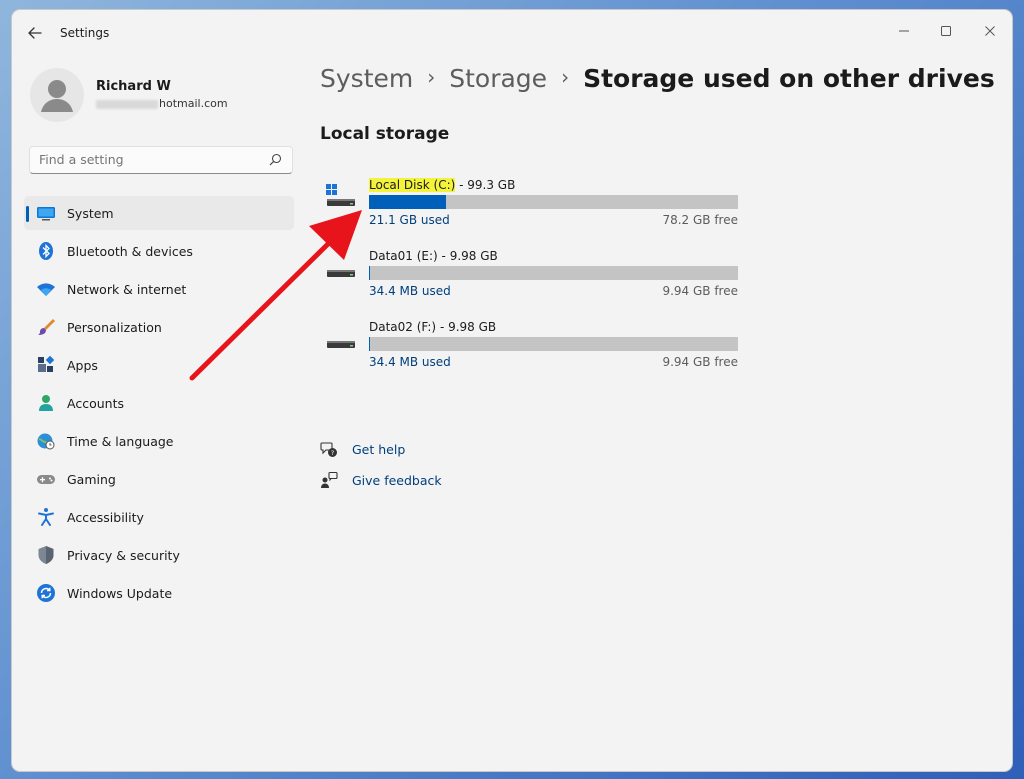  What do you see at coordinates (120, 593) in the screenshot?
I see `sidebar-item-label: Windows Update` at bounding box center [120, 593].